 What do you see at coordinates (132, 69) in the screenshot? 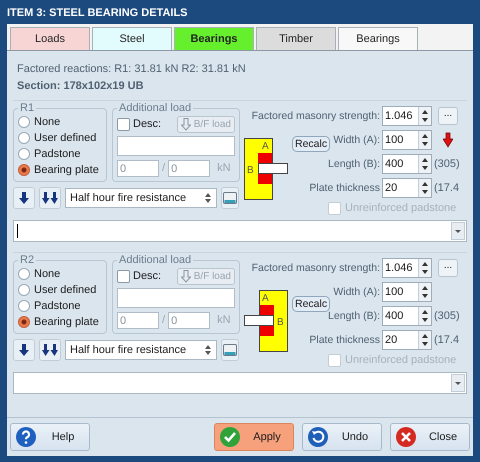
I see `reactions-text: Factored reactions: R1: 31.81 kN R2: 31.81 kN` at bounding box center [132, 69].